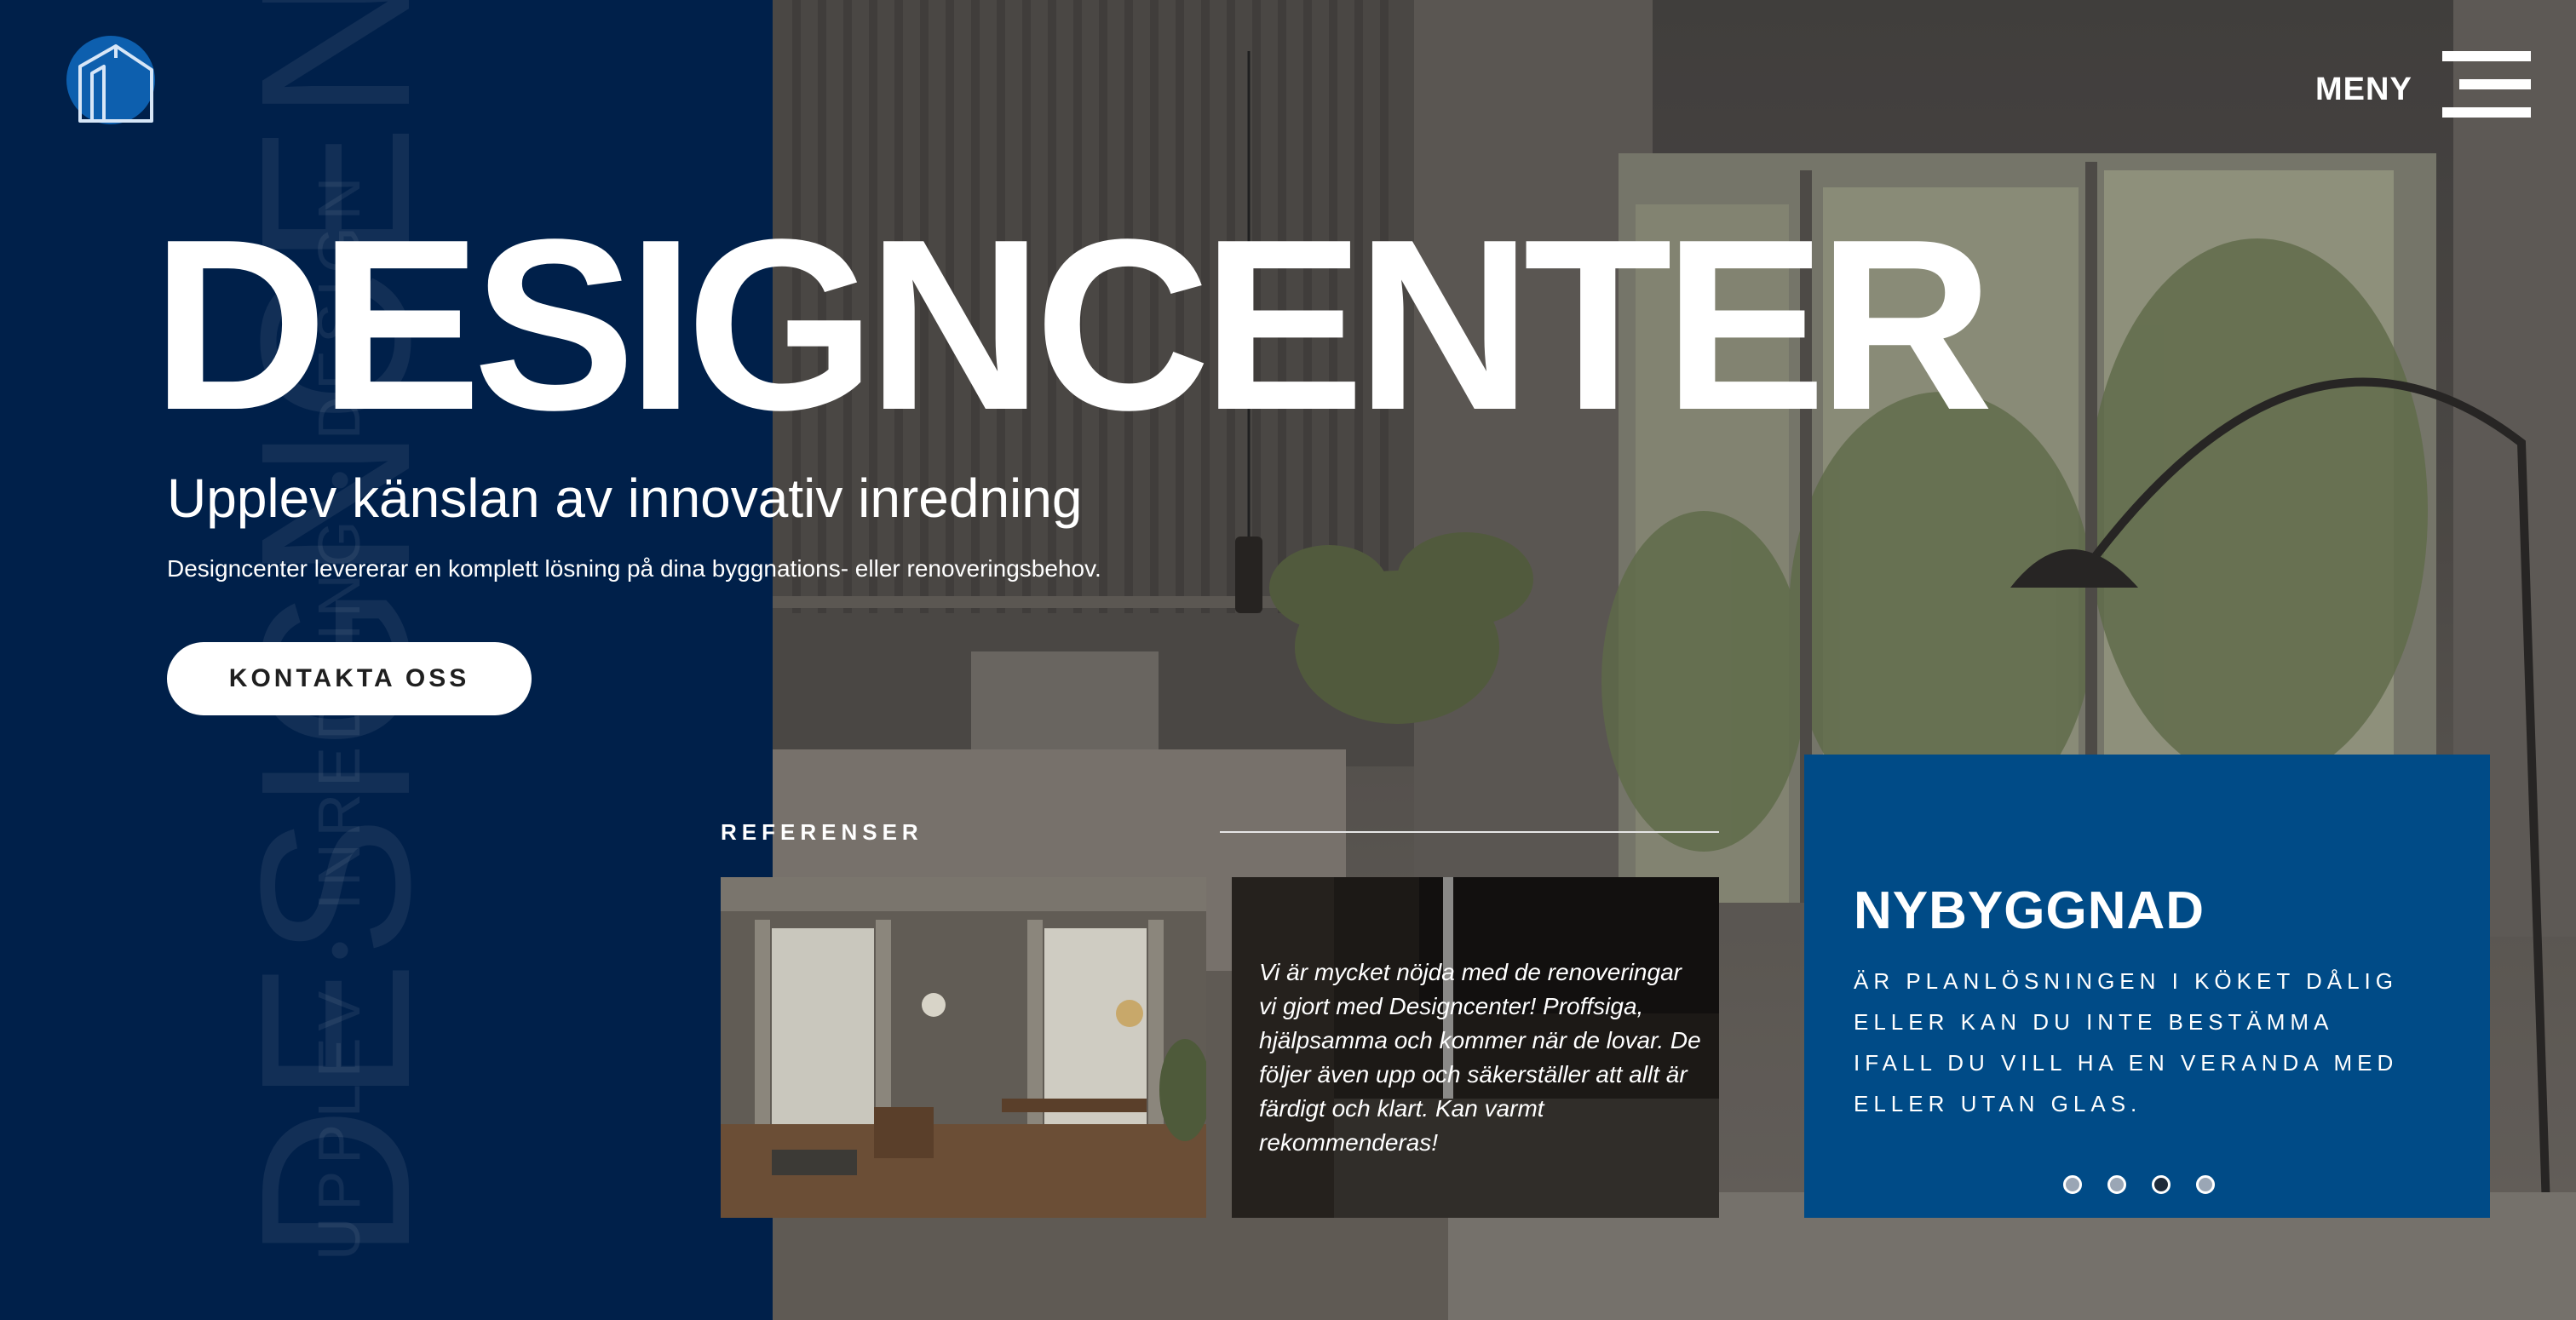  What do you see at coordinates (822, 832) in the screenshot?
I see `references-label: REFERENSER` at bounding box center [822, 832].